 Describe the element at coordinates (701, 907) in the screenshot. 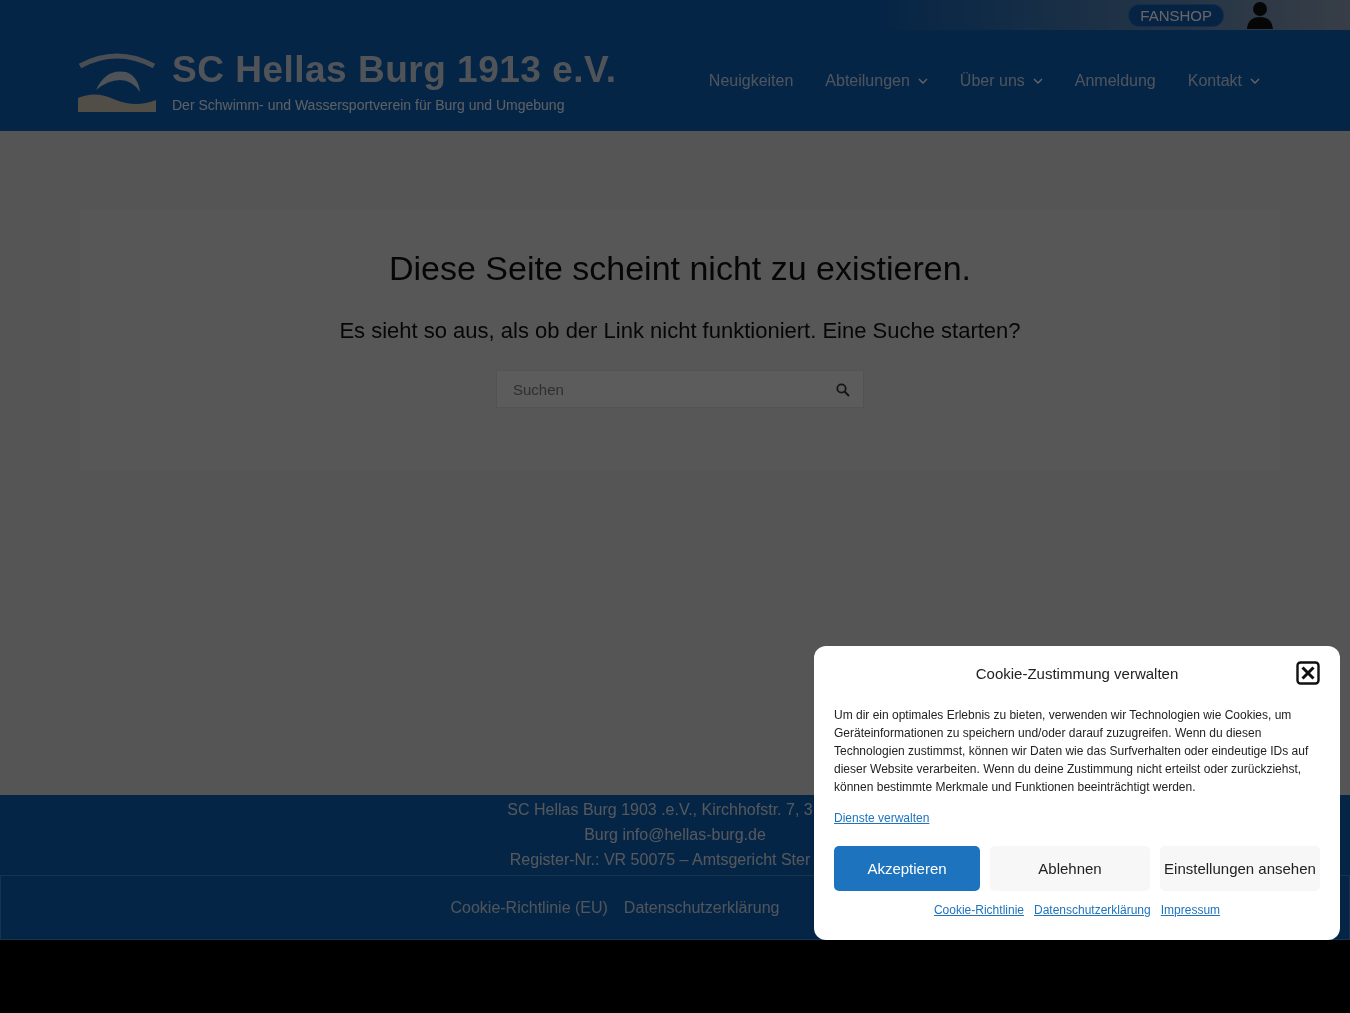

I see `footer-link: Datenschutzerklärung` at that location.